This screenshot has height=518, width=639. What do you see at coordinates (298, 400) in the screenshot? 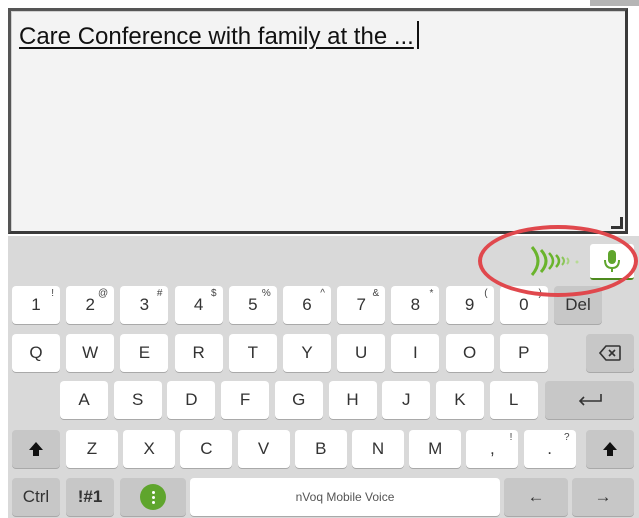
I see `key-g: G` at bounding box center [298, 400].